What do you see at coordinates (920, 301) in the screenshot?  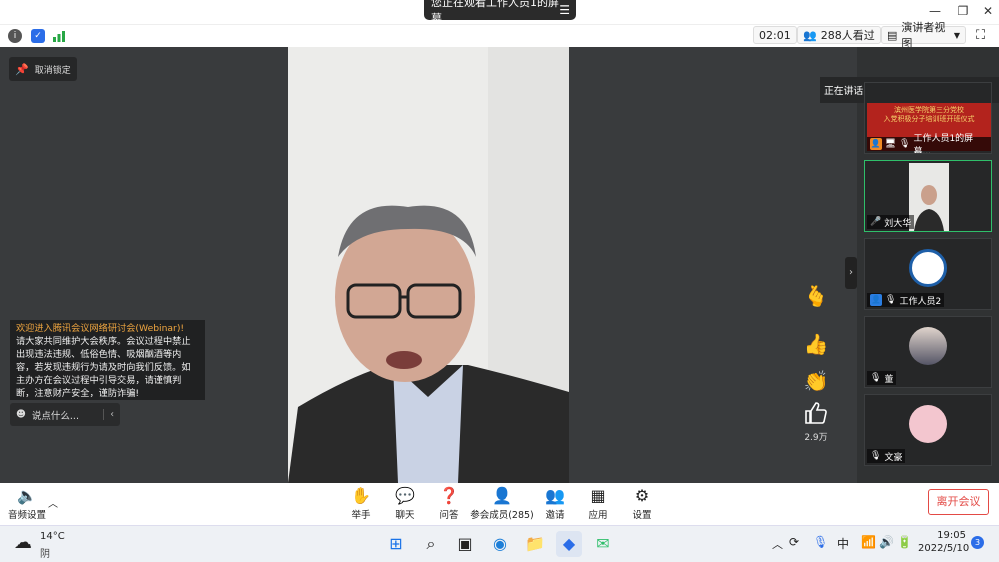 I see `participant-name: 工作人员2` at bounding box center [920, 301].